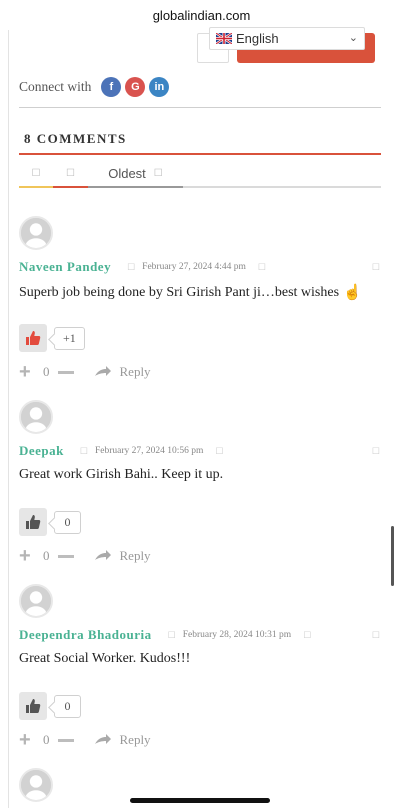 This screenshot has width=403, height=812. I want to click on facebook-icon: f, so click(111, 87).